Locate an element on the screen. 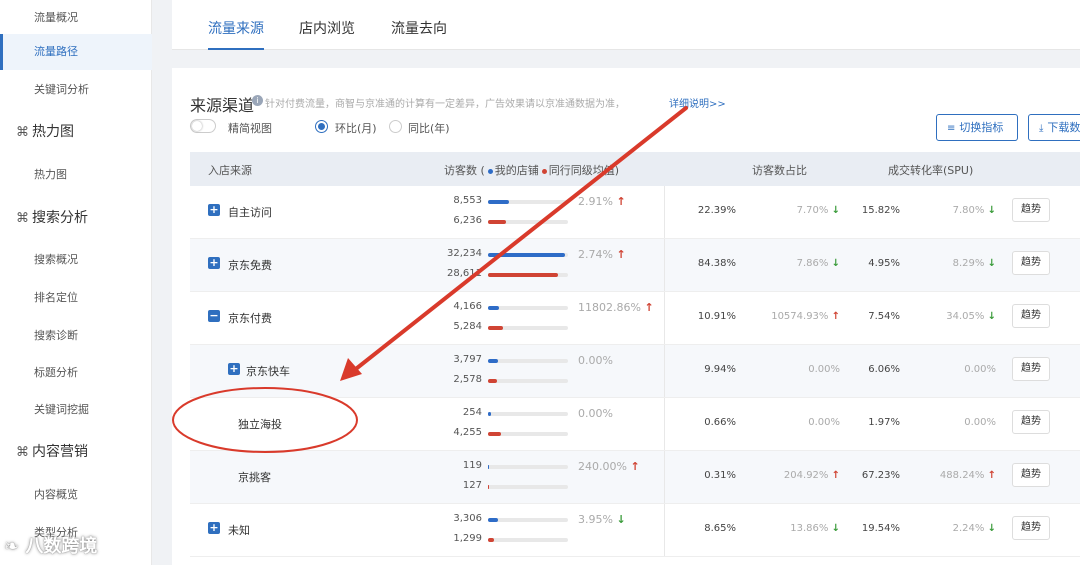 This screenshot has width=1080, height=565. simple-view-toggle is located at coordinates (203, 126).